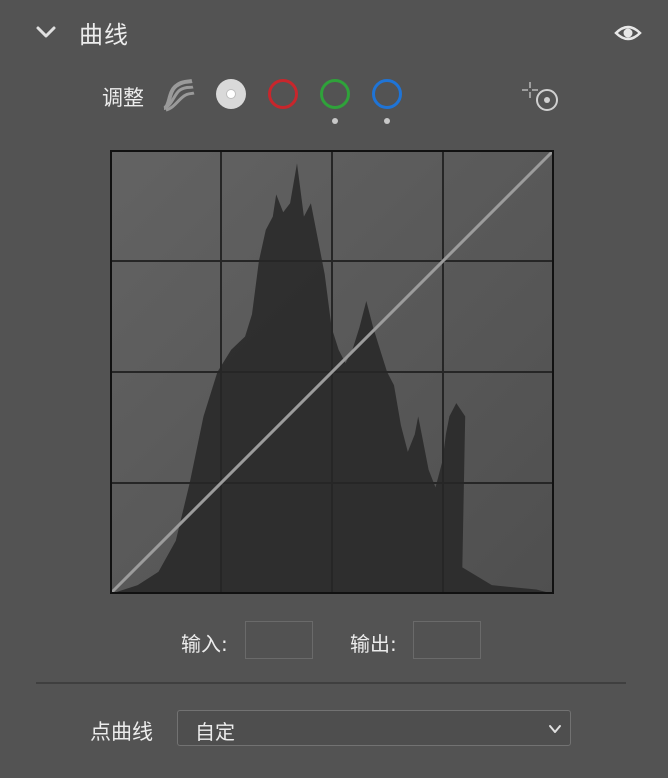 This screenshot has width=668, height=778. Describe the element at coordinates (279, 640) in the screenshot. I see `input-field` at that location.